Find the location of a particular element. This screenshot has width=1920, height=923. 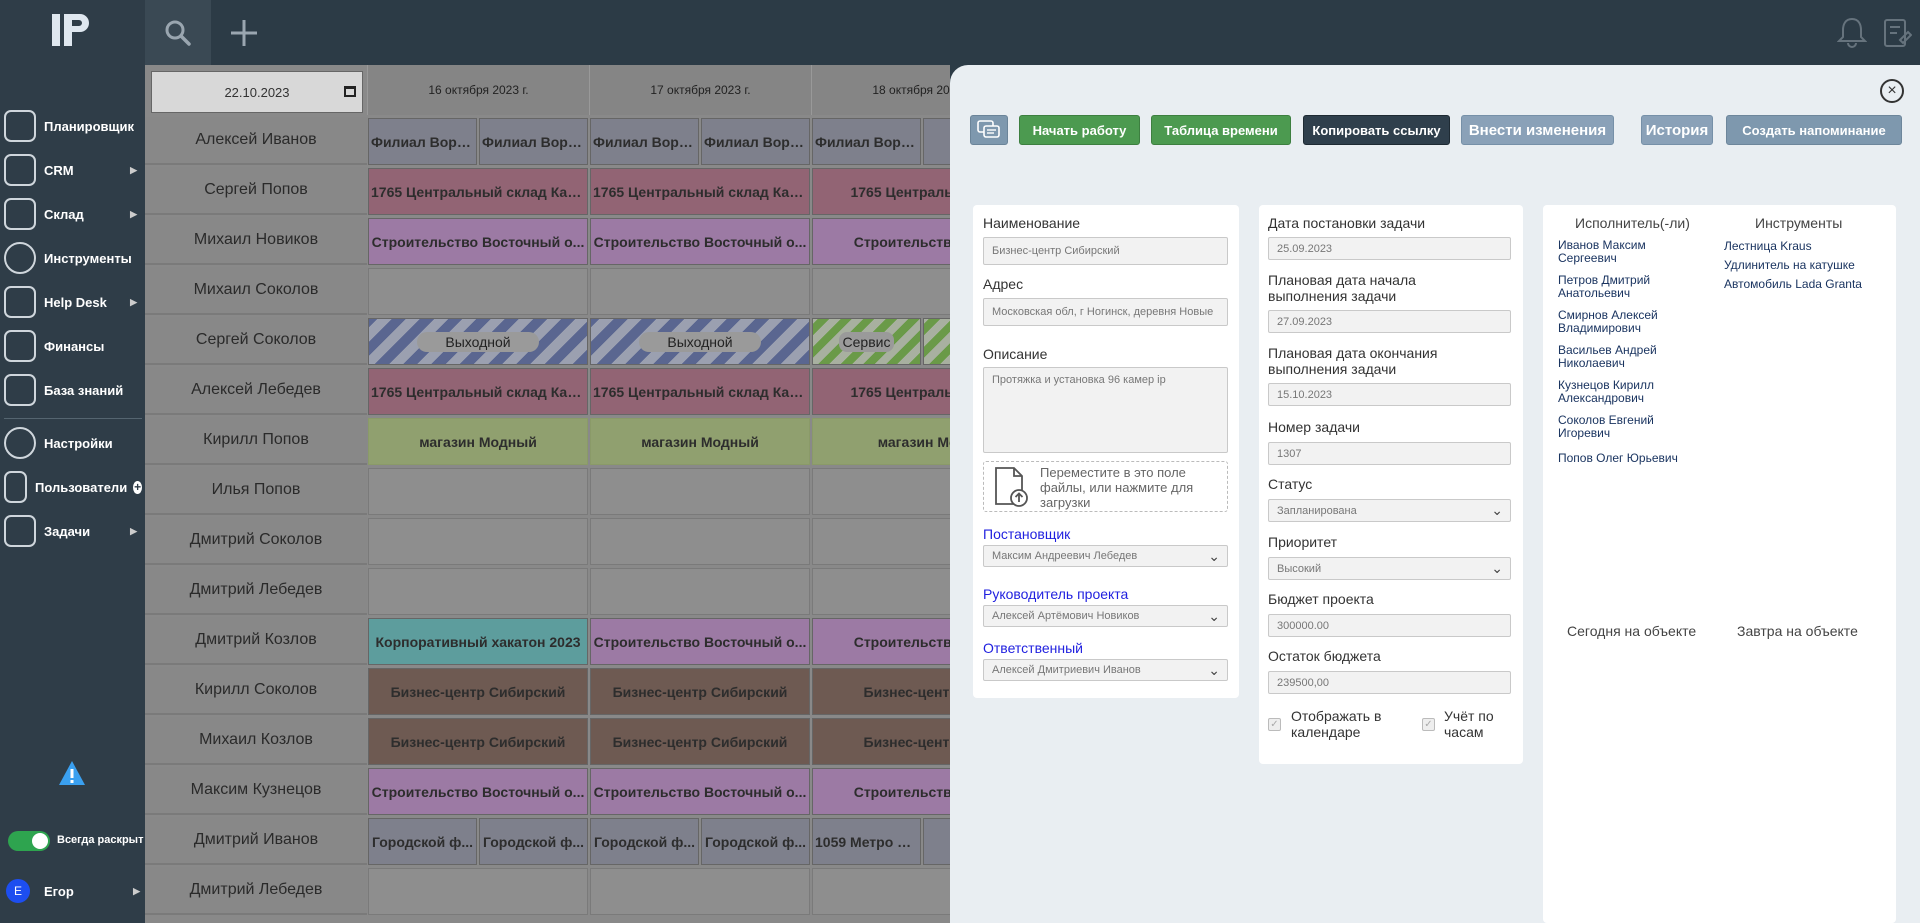

add-button is located at coordinates (244, 32).